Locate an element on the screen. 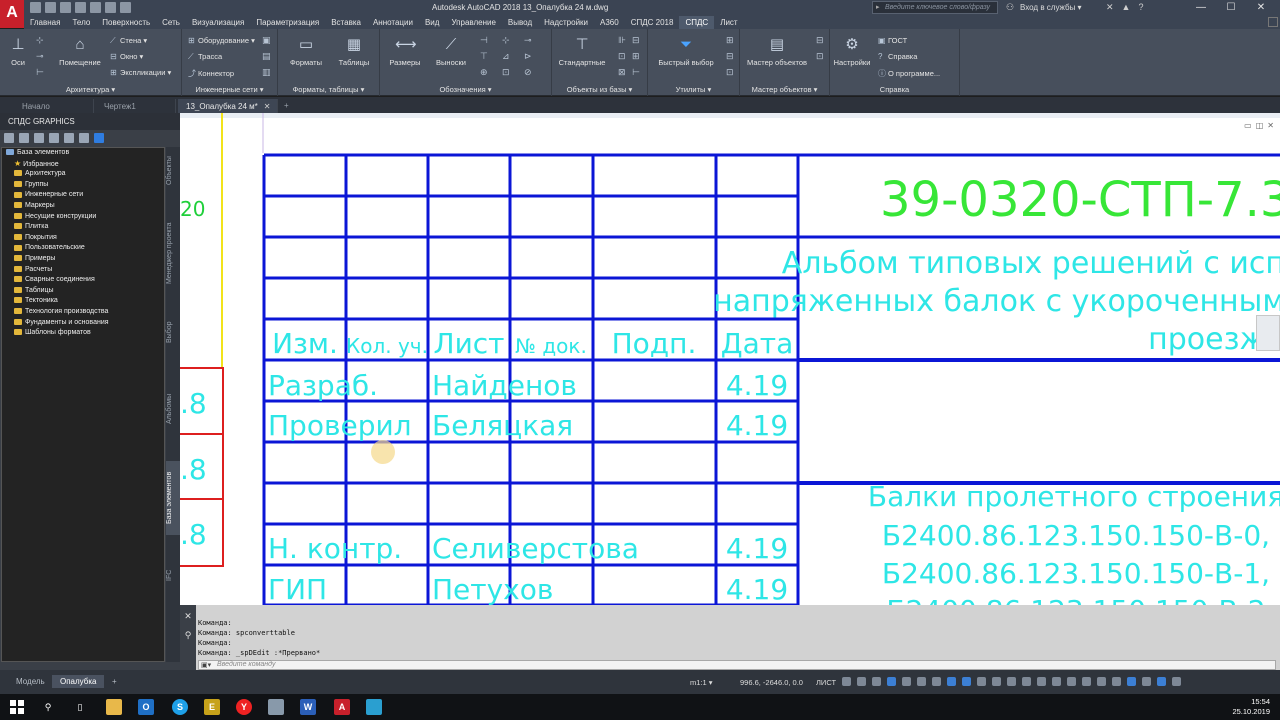 The image size is (1280, 720). side-tab-element-base: База элементов is located at coordinates (173, 498).